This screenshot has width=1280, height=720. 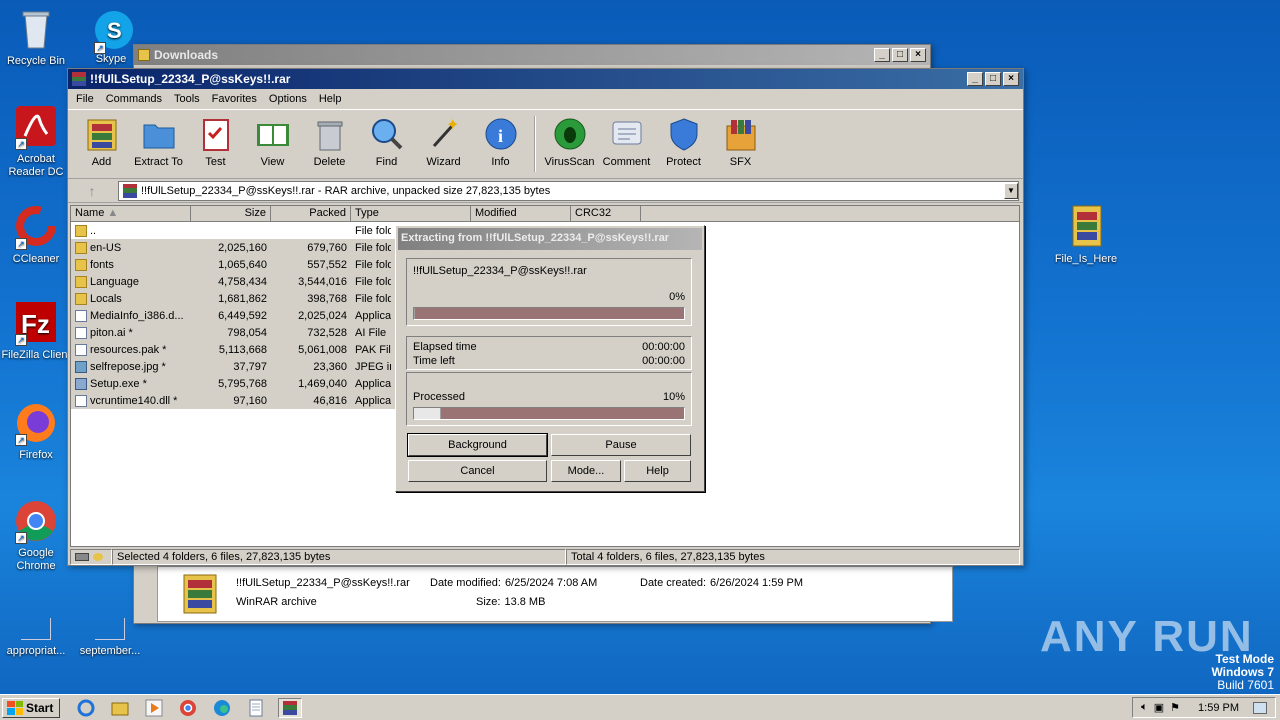 What do you see at coordinates (327, 332) in the screenshot?
I see `cell-packed: 732,528` at bounding box center [327, 332].